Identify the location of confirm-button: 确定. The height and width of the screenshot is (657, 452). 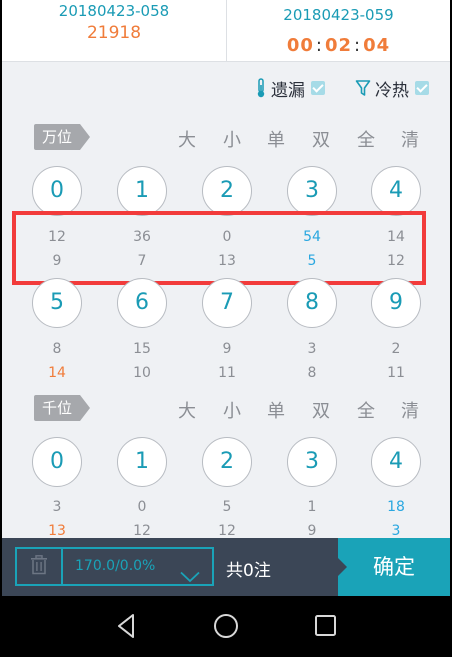
(394, 567).